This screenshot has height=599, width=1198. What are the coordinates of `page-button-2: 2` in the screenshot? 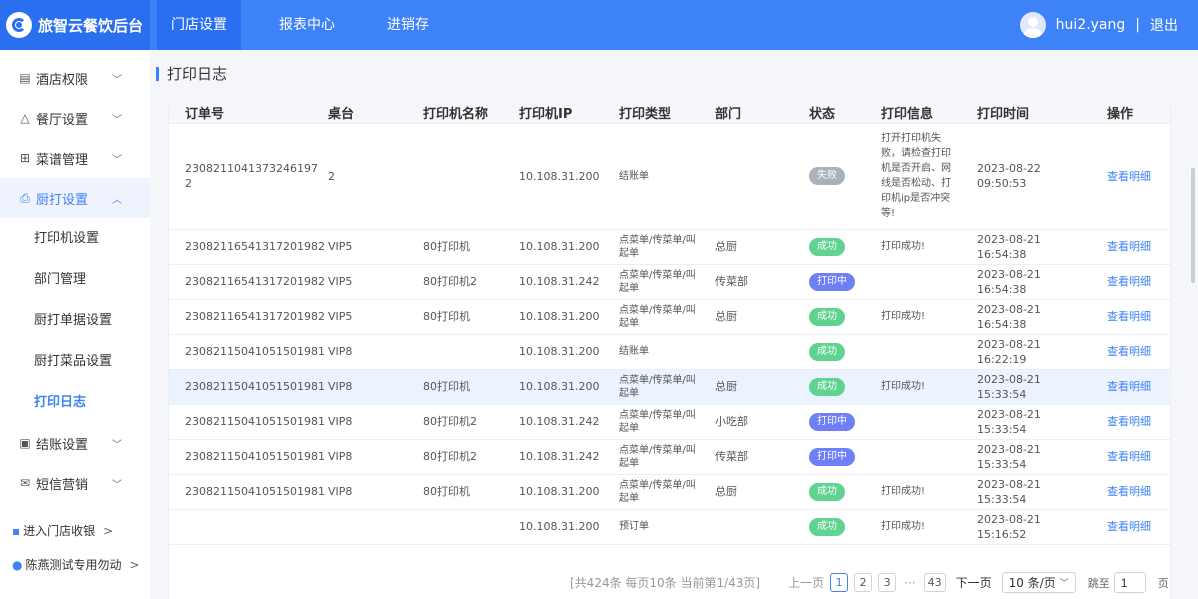 It's located at (863, 582).